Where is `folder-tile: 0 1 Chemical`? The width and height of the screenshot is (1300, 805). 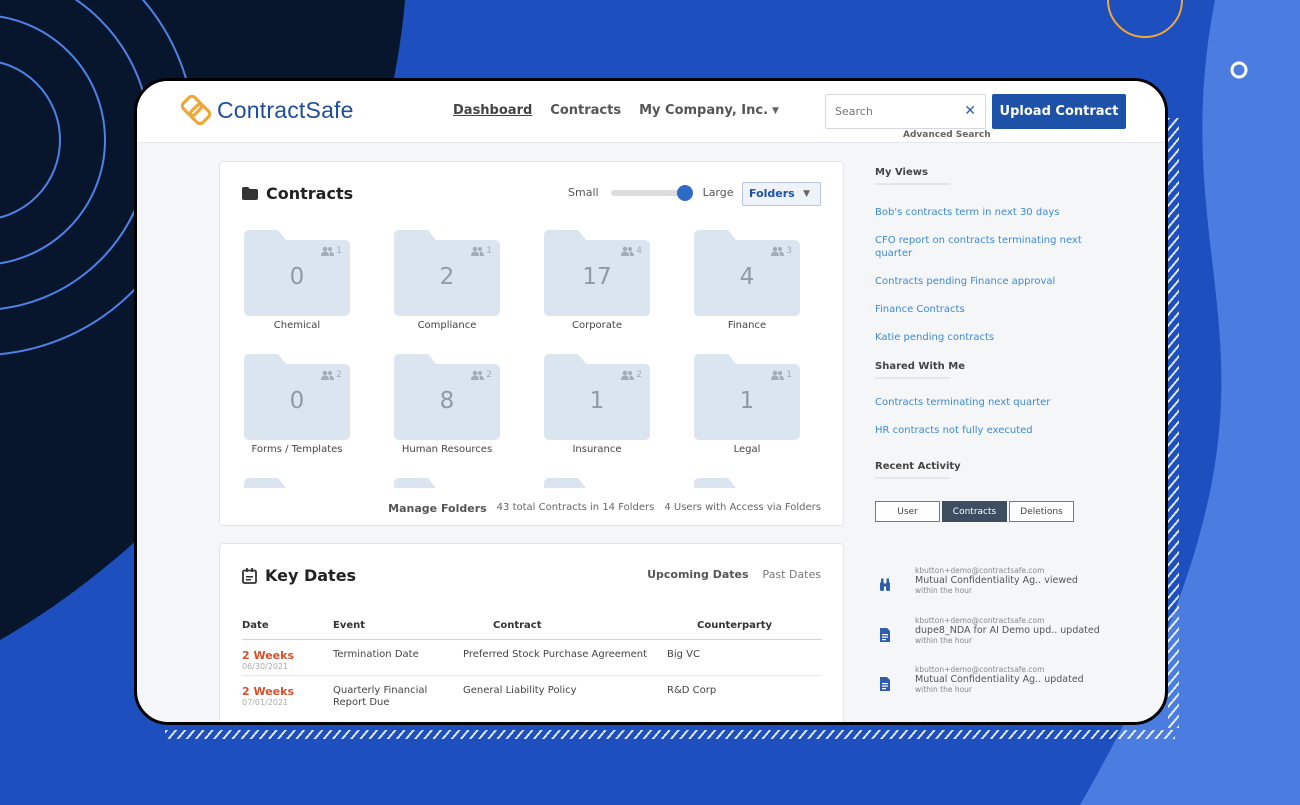 folder-tile: 0 1 Chemical is located at coordinates (297, 285).